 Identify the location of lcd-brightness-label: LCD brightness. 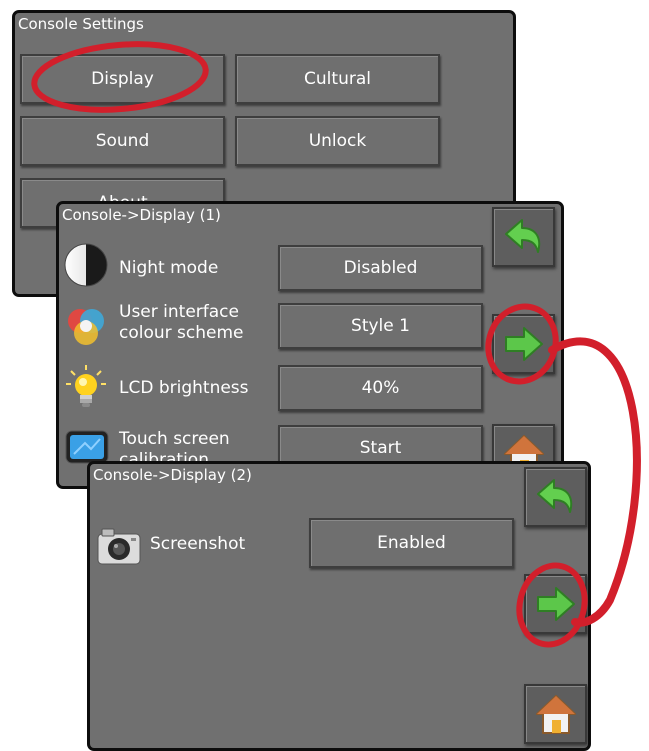
(184, 388).